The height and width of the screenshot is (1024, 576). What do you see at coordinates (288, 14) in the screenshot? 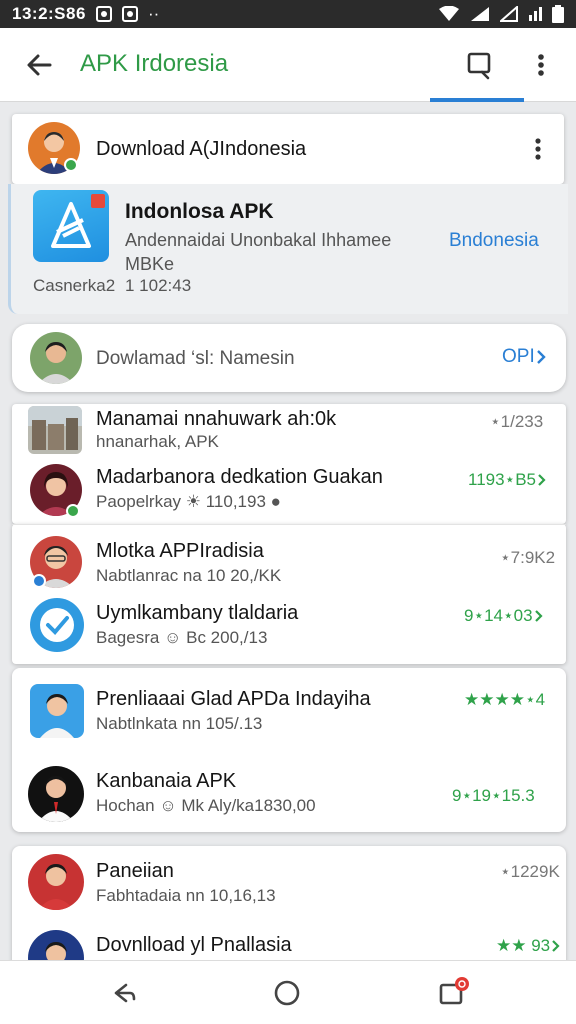
I see `status-bar: 13:2:S86 ··` at bounding box center [288, 14].